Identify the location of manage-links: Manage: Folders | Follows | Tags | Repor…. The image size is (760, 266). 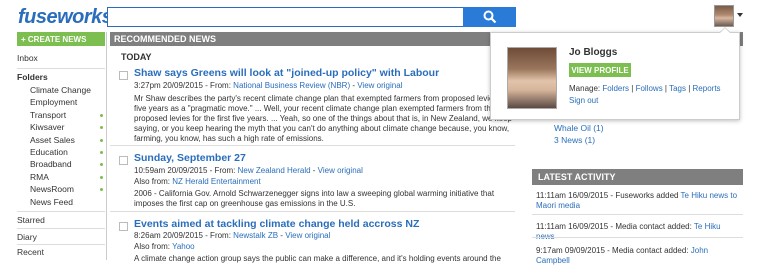
(645, 88).